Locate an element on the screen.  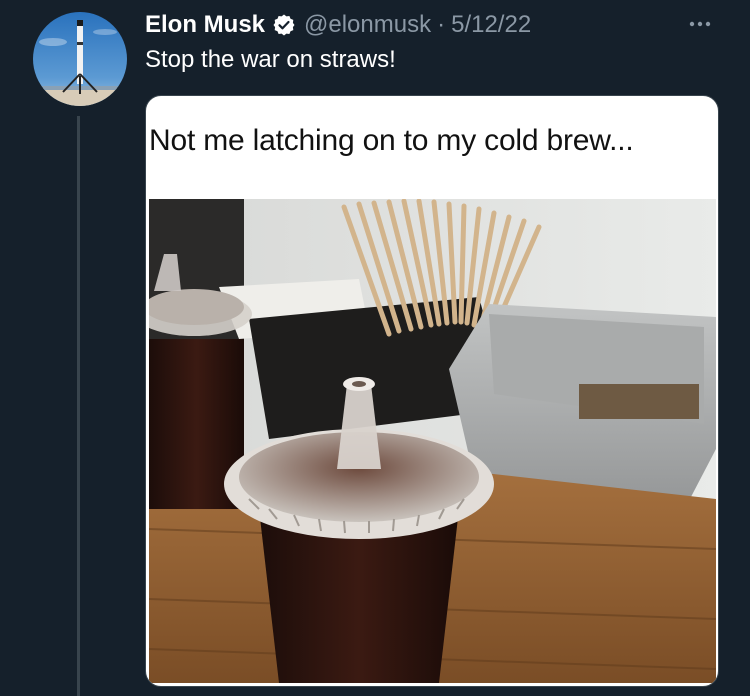
tweet-date: 5/12/22 is located at coordinates (491, 25).